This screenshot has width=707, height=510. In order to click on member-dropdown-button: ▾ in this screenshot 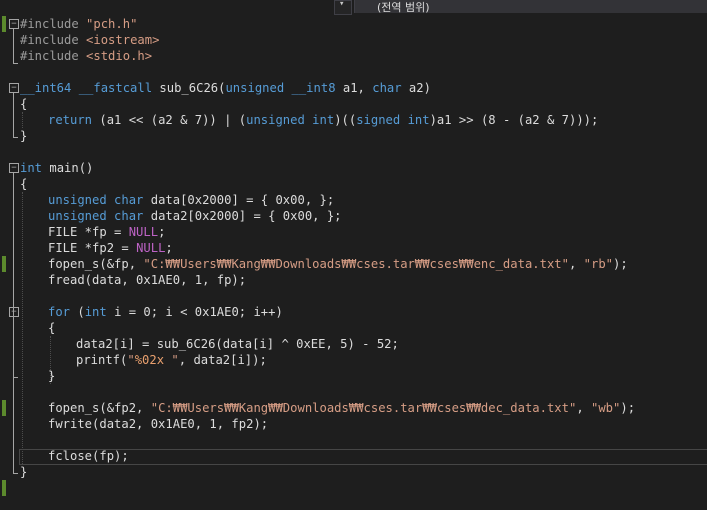, I will do `click(343, 7)`.